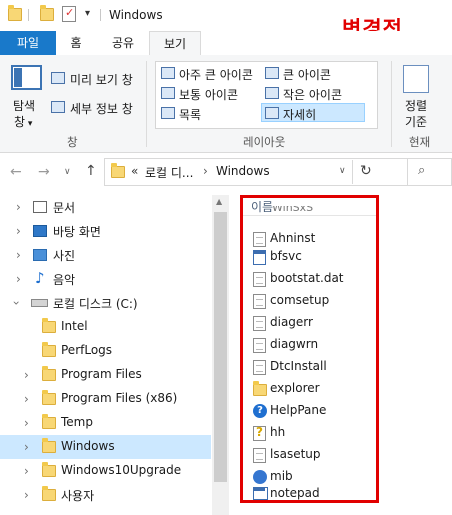  What do you see at coordinates (272, 93) in the screenshot?
I see `small-icons-icon` at bounding box center [272, 93].